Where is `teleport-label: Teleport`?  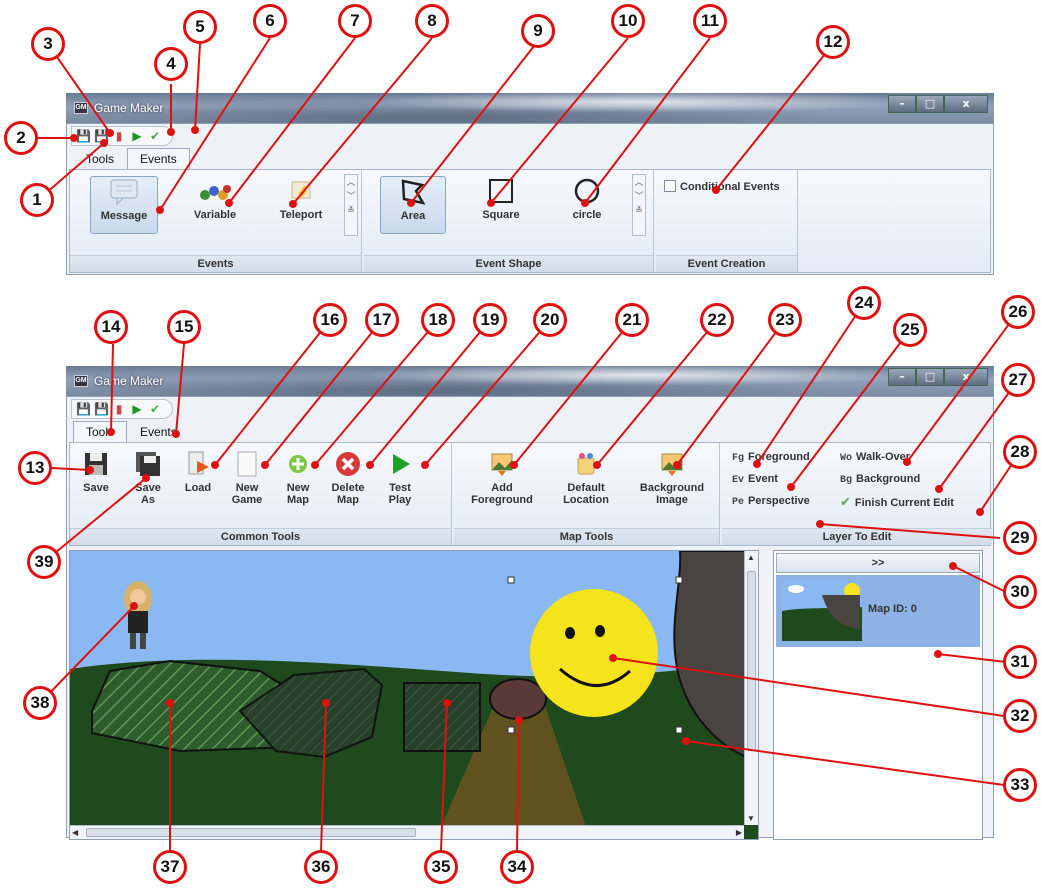
teleport-label: Teleport is located at coordinates (301, 215).